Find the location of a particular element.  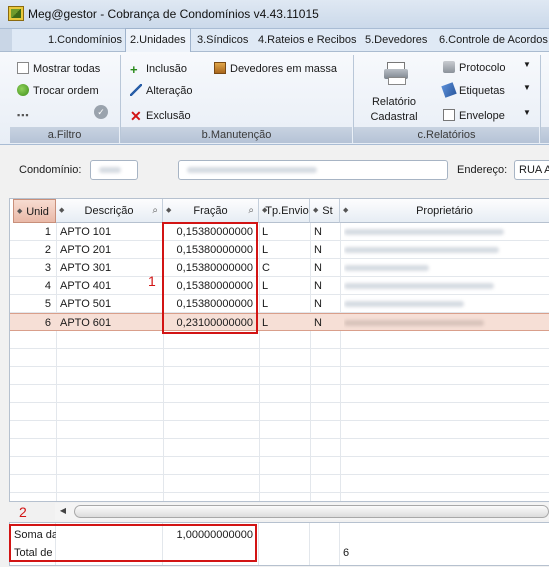

column-header-unid: ◆ Unid is located at coordinates (34, 211).